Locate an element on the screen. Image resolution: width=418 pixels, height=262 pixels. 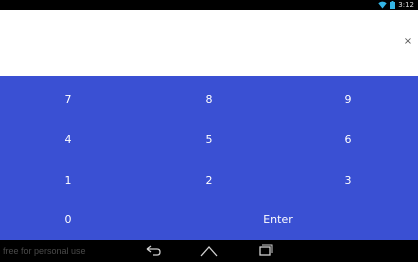
recent-apps-button is located at coordinates (265, 250).